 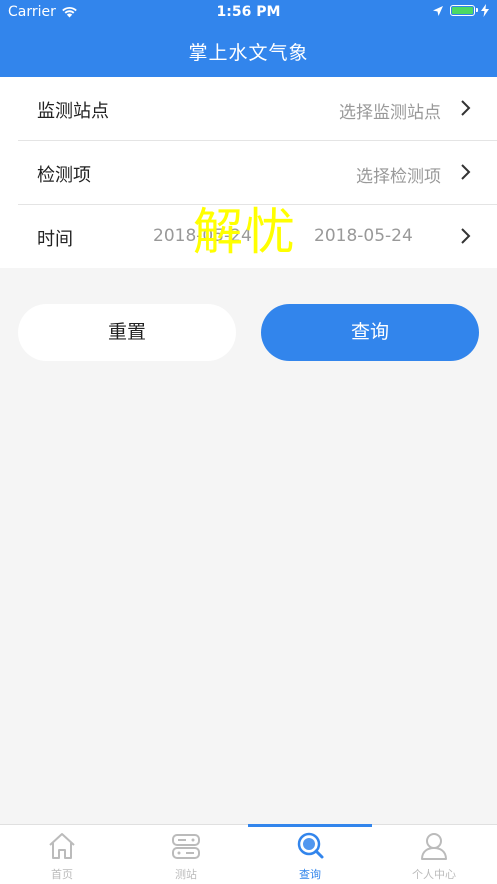 I want to click on tab-query: 查询, so click(x=310, y=854).